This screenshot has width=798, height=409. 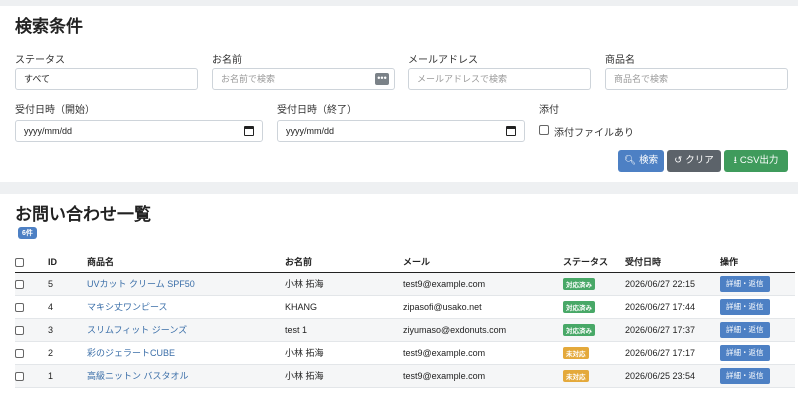 What do you see at coordinates (672, 262) in the screenshot?
I see `col-date: 受付日時` at bounding box center [672, 262].